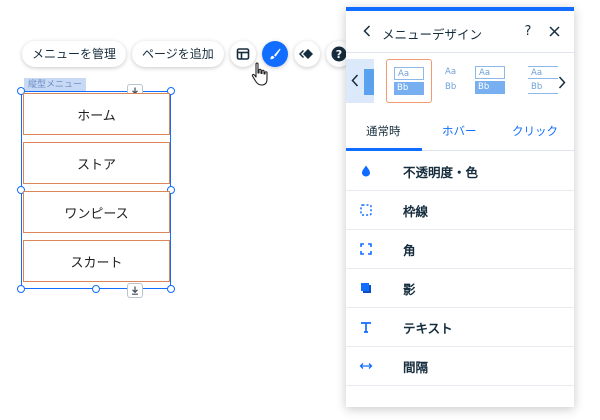 The height and width of the screenshot is (420, 600). Describe the element at coordinates (460, 288) in the screenshot. I see `option-shadow: 影` at that location.